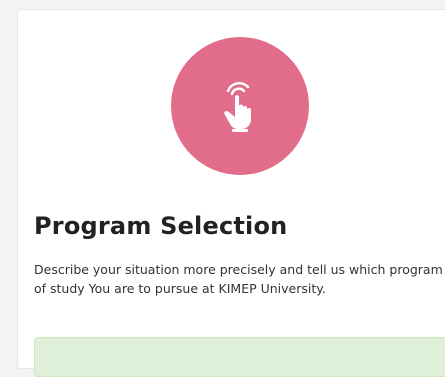 The image size is (445, 377). I want to click on icon-badge, so click(240, 106).